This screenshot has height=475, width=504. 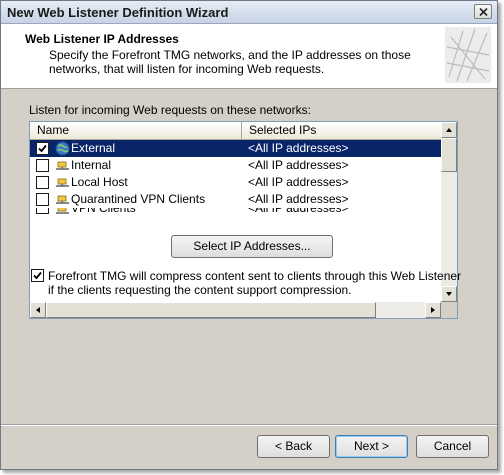 I want to click on row-name: Internal, so click(x=91, y=165).